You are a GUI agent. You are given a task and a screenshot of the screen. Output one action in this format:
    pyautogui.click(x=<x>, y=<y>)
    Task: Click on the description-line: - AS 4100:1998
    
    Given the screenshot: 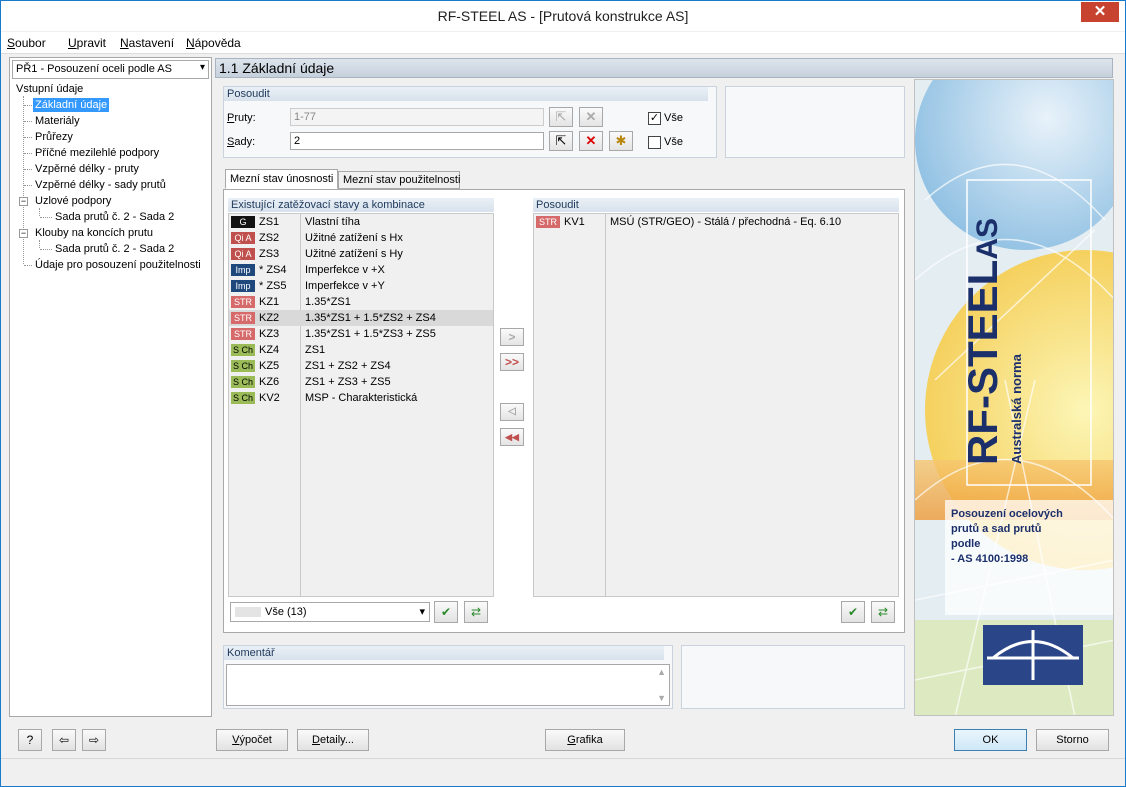 What is the action you would take?
    pyautogui.click(x=990, y=559)
    